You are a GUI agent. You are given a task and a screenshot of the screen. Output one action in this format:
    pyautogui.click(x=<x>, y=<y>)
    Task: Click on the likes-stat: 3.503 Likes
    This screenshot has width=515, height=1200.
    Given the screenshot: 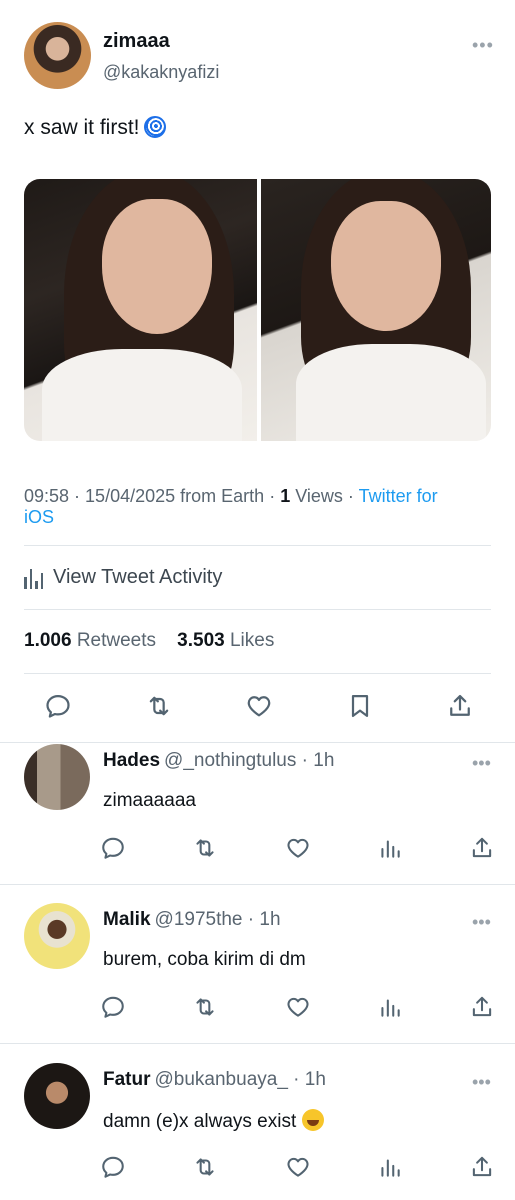 What is the action you would take?
    pyautogui.click(x=225, y=640)
    